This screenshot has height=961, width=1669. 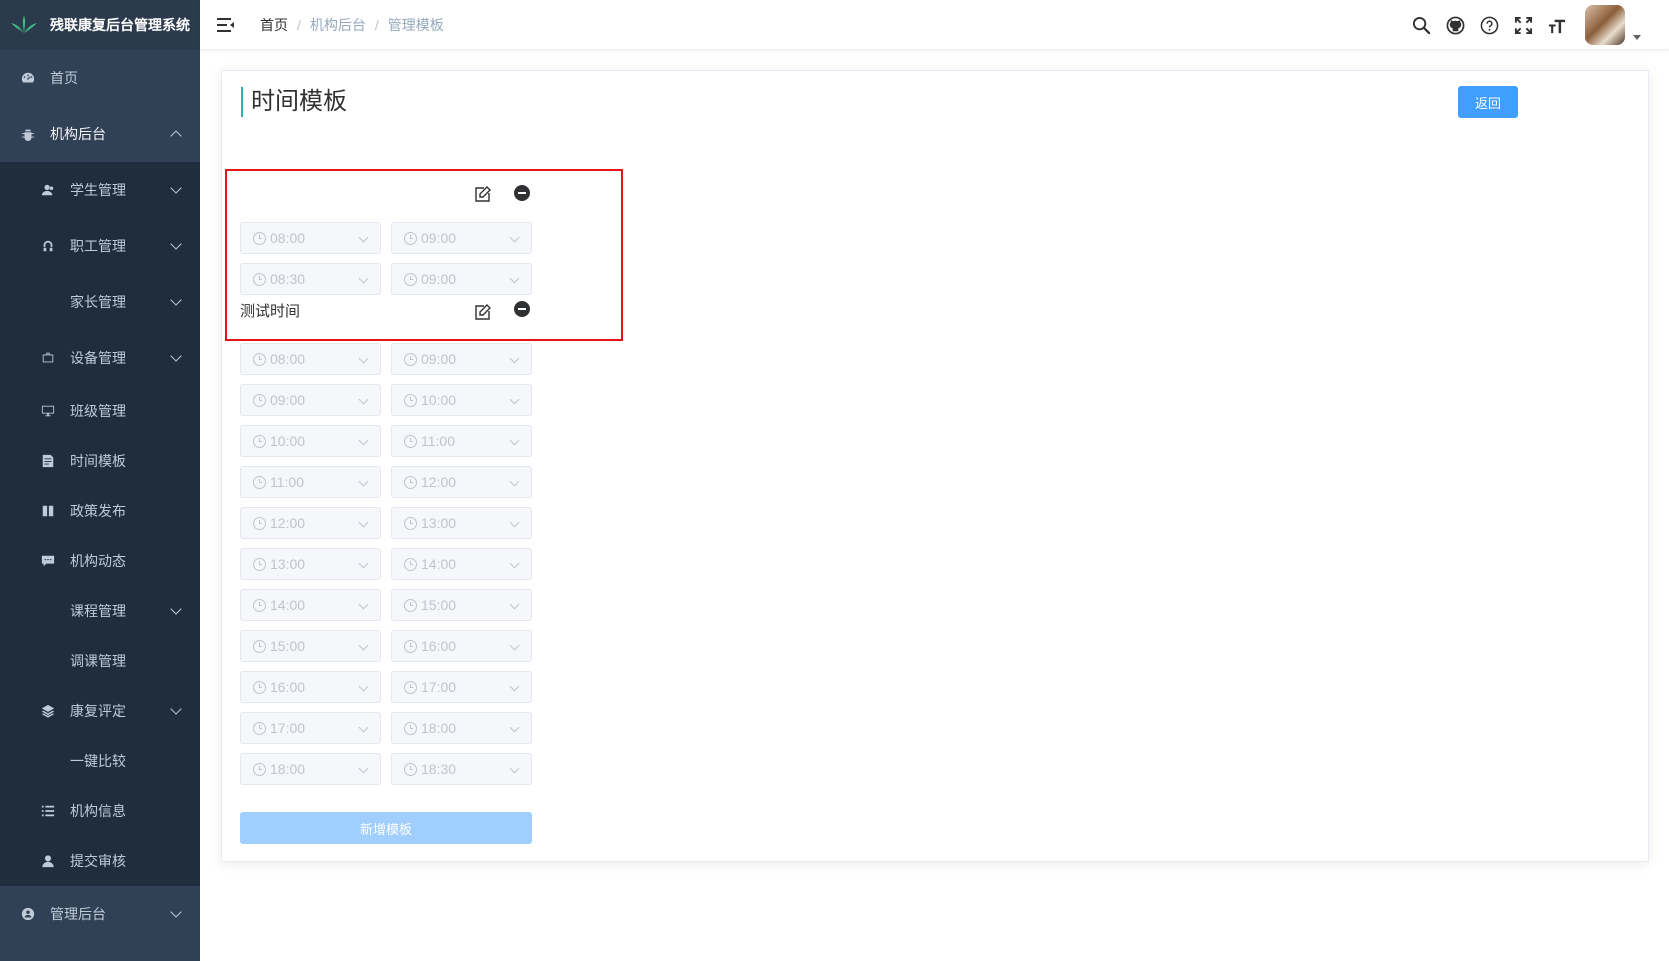 I want to click on start-time-select: 13:00, so click(x=310, y=564).